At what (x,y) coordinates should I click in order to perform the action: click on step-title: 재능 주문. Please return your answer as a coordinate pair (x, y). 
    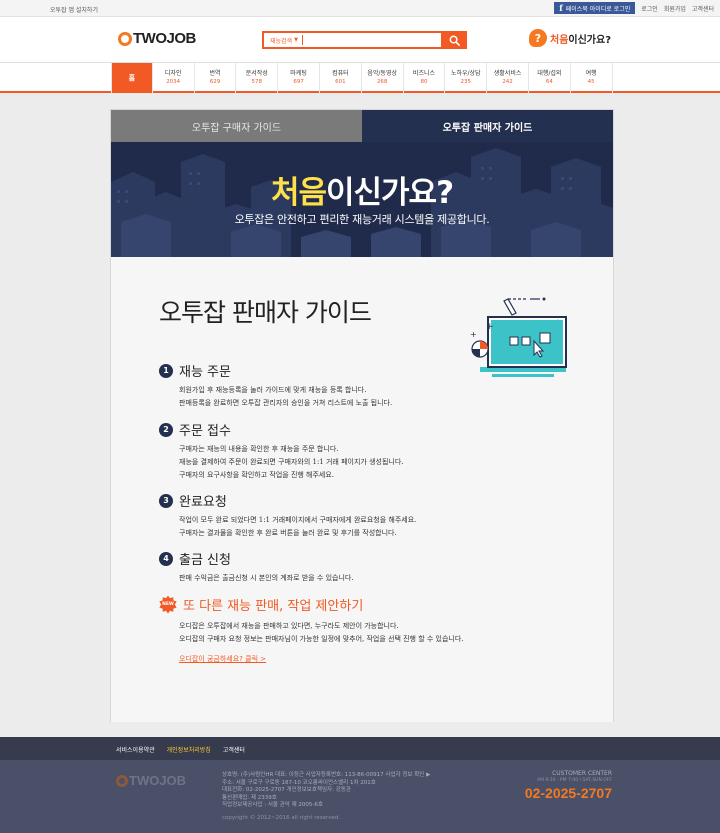
    Looking at the image, I should click on (205, 372).